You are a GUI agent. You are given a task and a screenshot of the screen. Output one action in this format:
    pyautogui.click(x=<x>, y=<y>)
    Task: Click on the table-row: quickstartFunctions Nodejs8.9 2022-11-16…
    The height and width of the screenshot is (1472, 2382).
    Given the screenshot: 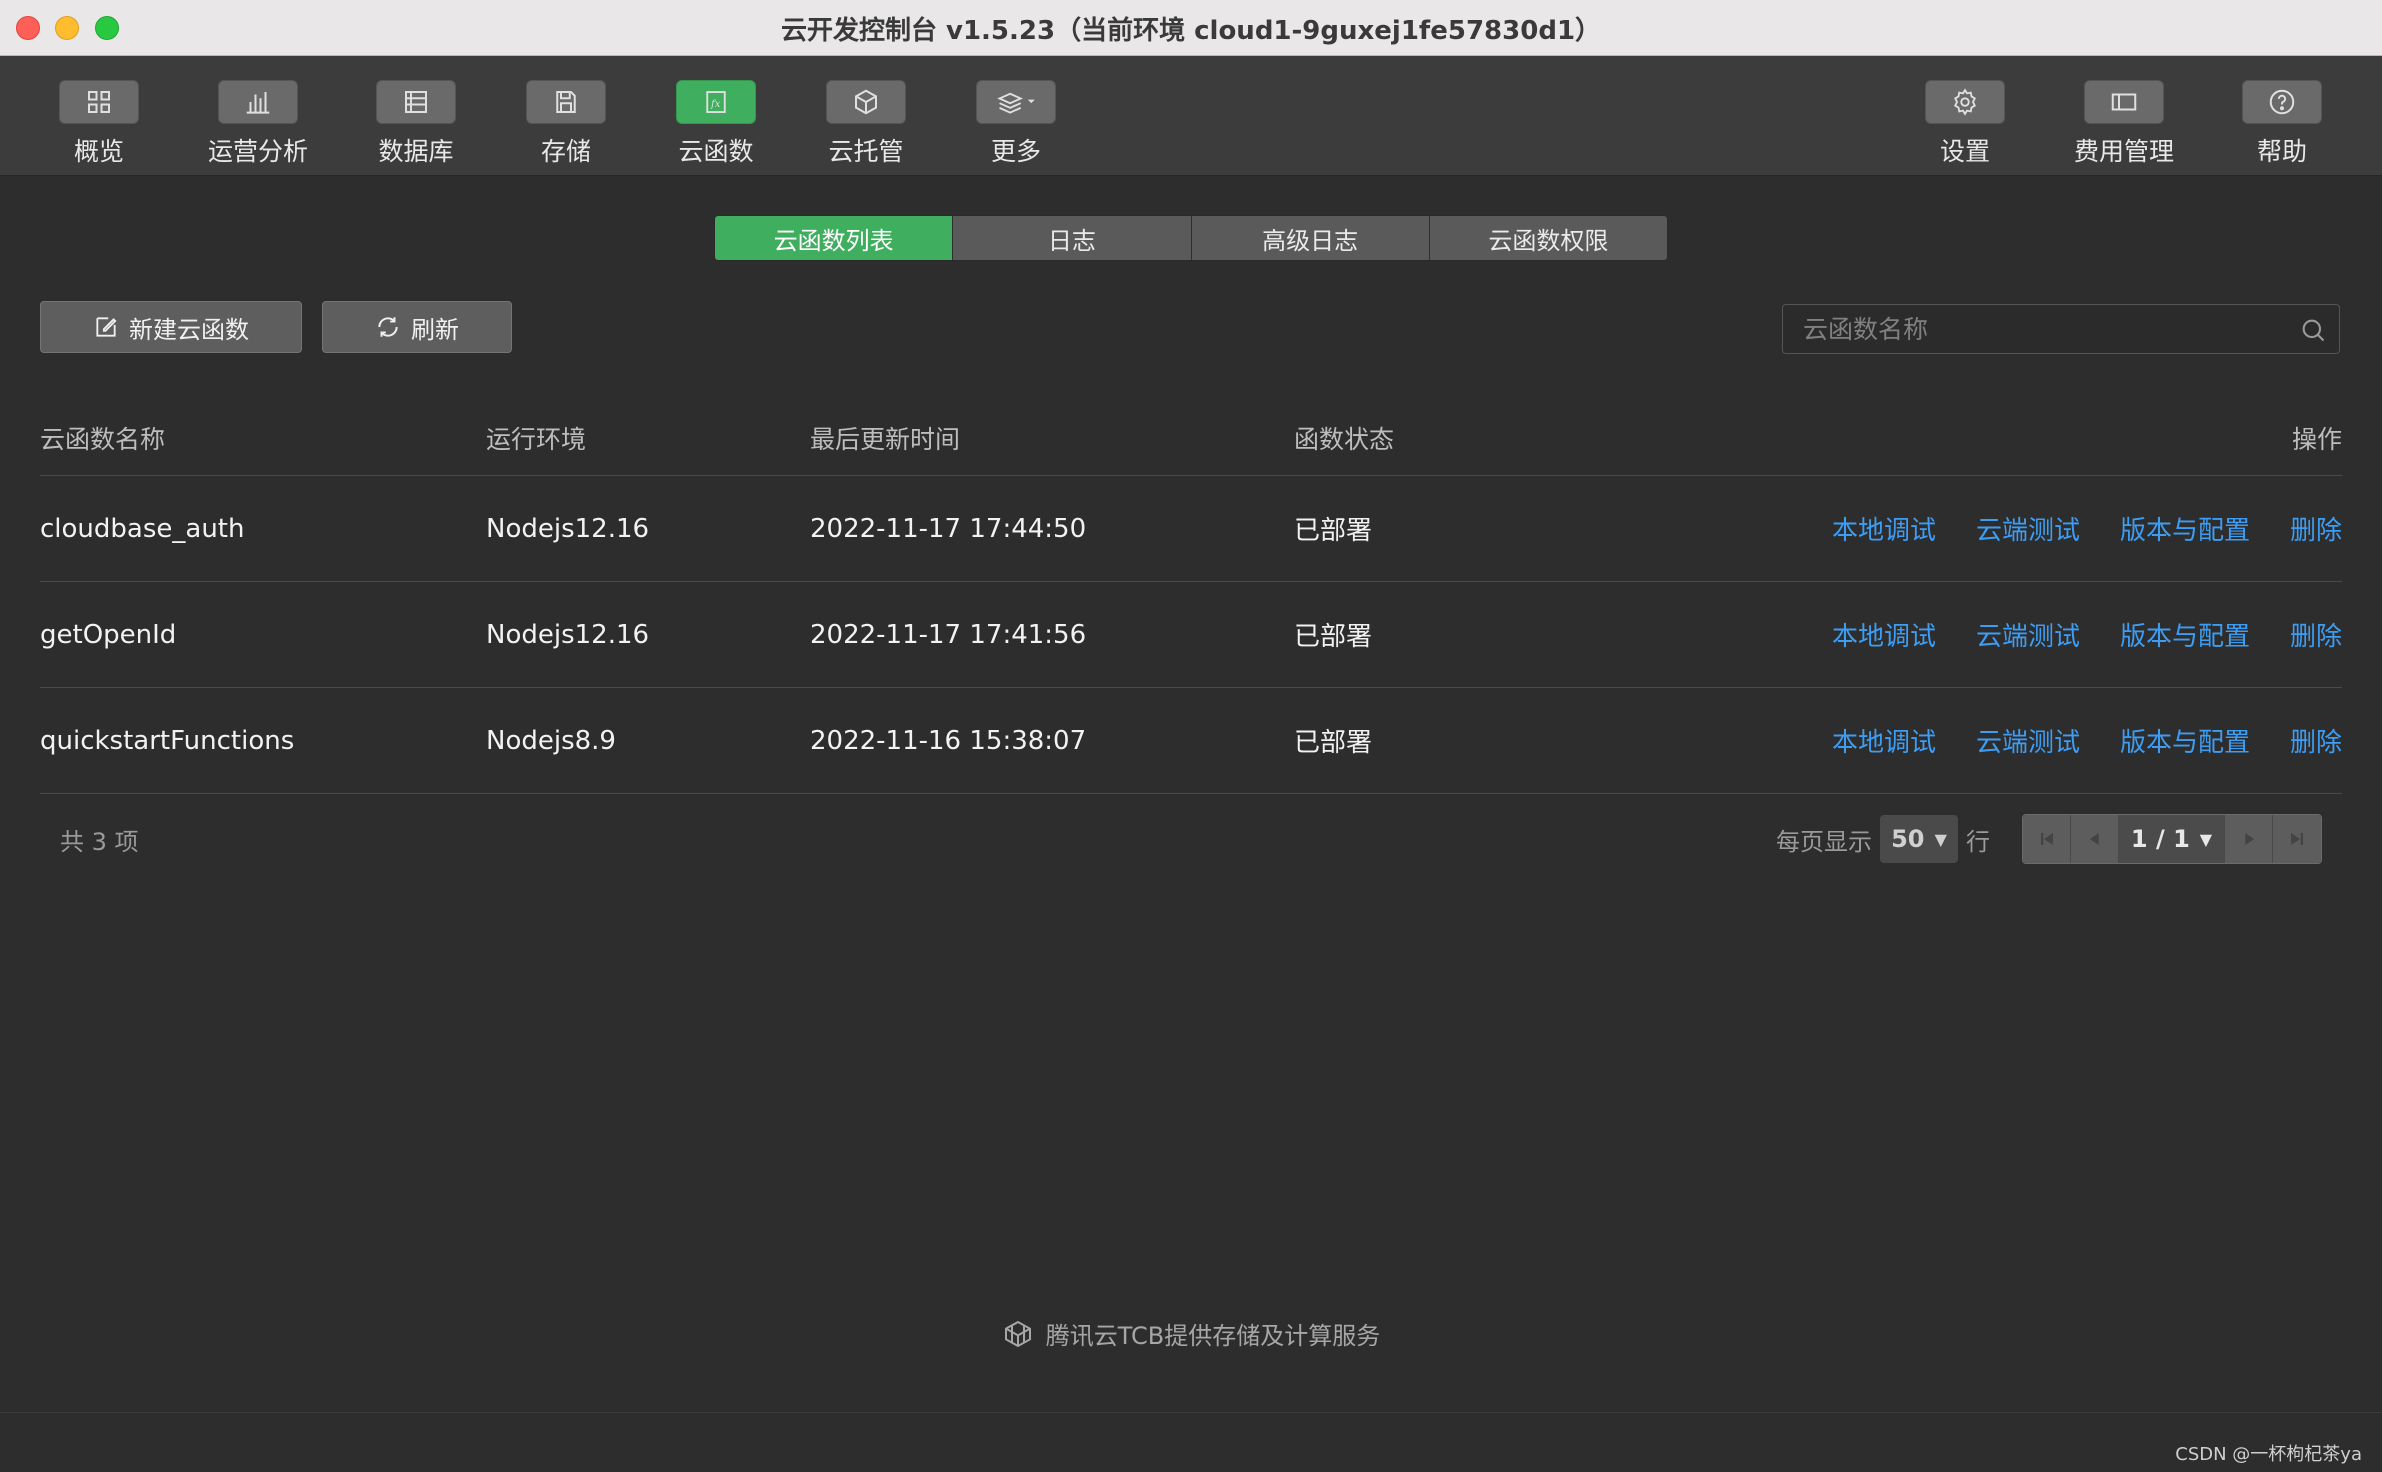 What is the action you would take?
    pyautogui.click(x=1191, y=741)
    